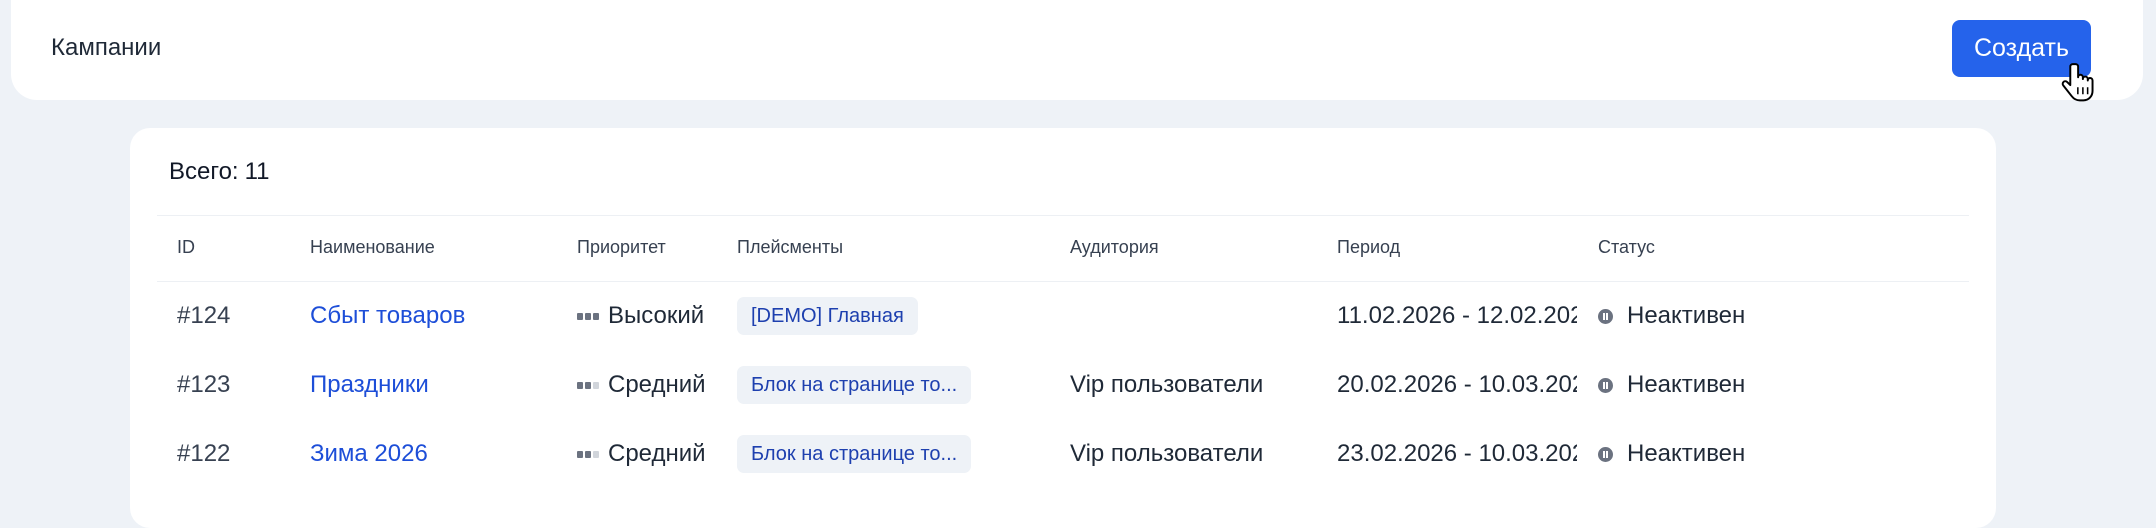 The image size is (2156, 528). Describe the element at coordinates (790, 247) in the screenshot. I see `column-header-placements: Плейсменты` at that location.